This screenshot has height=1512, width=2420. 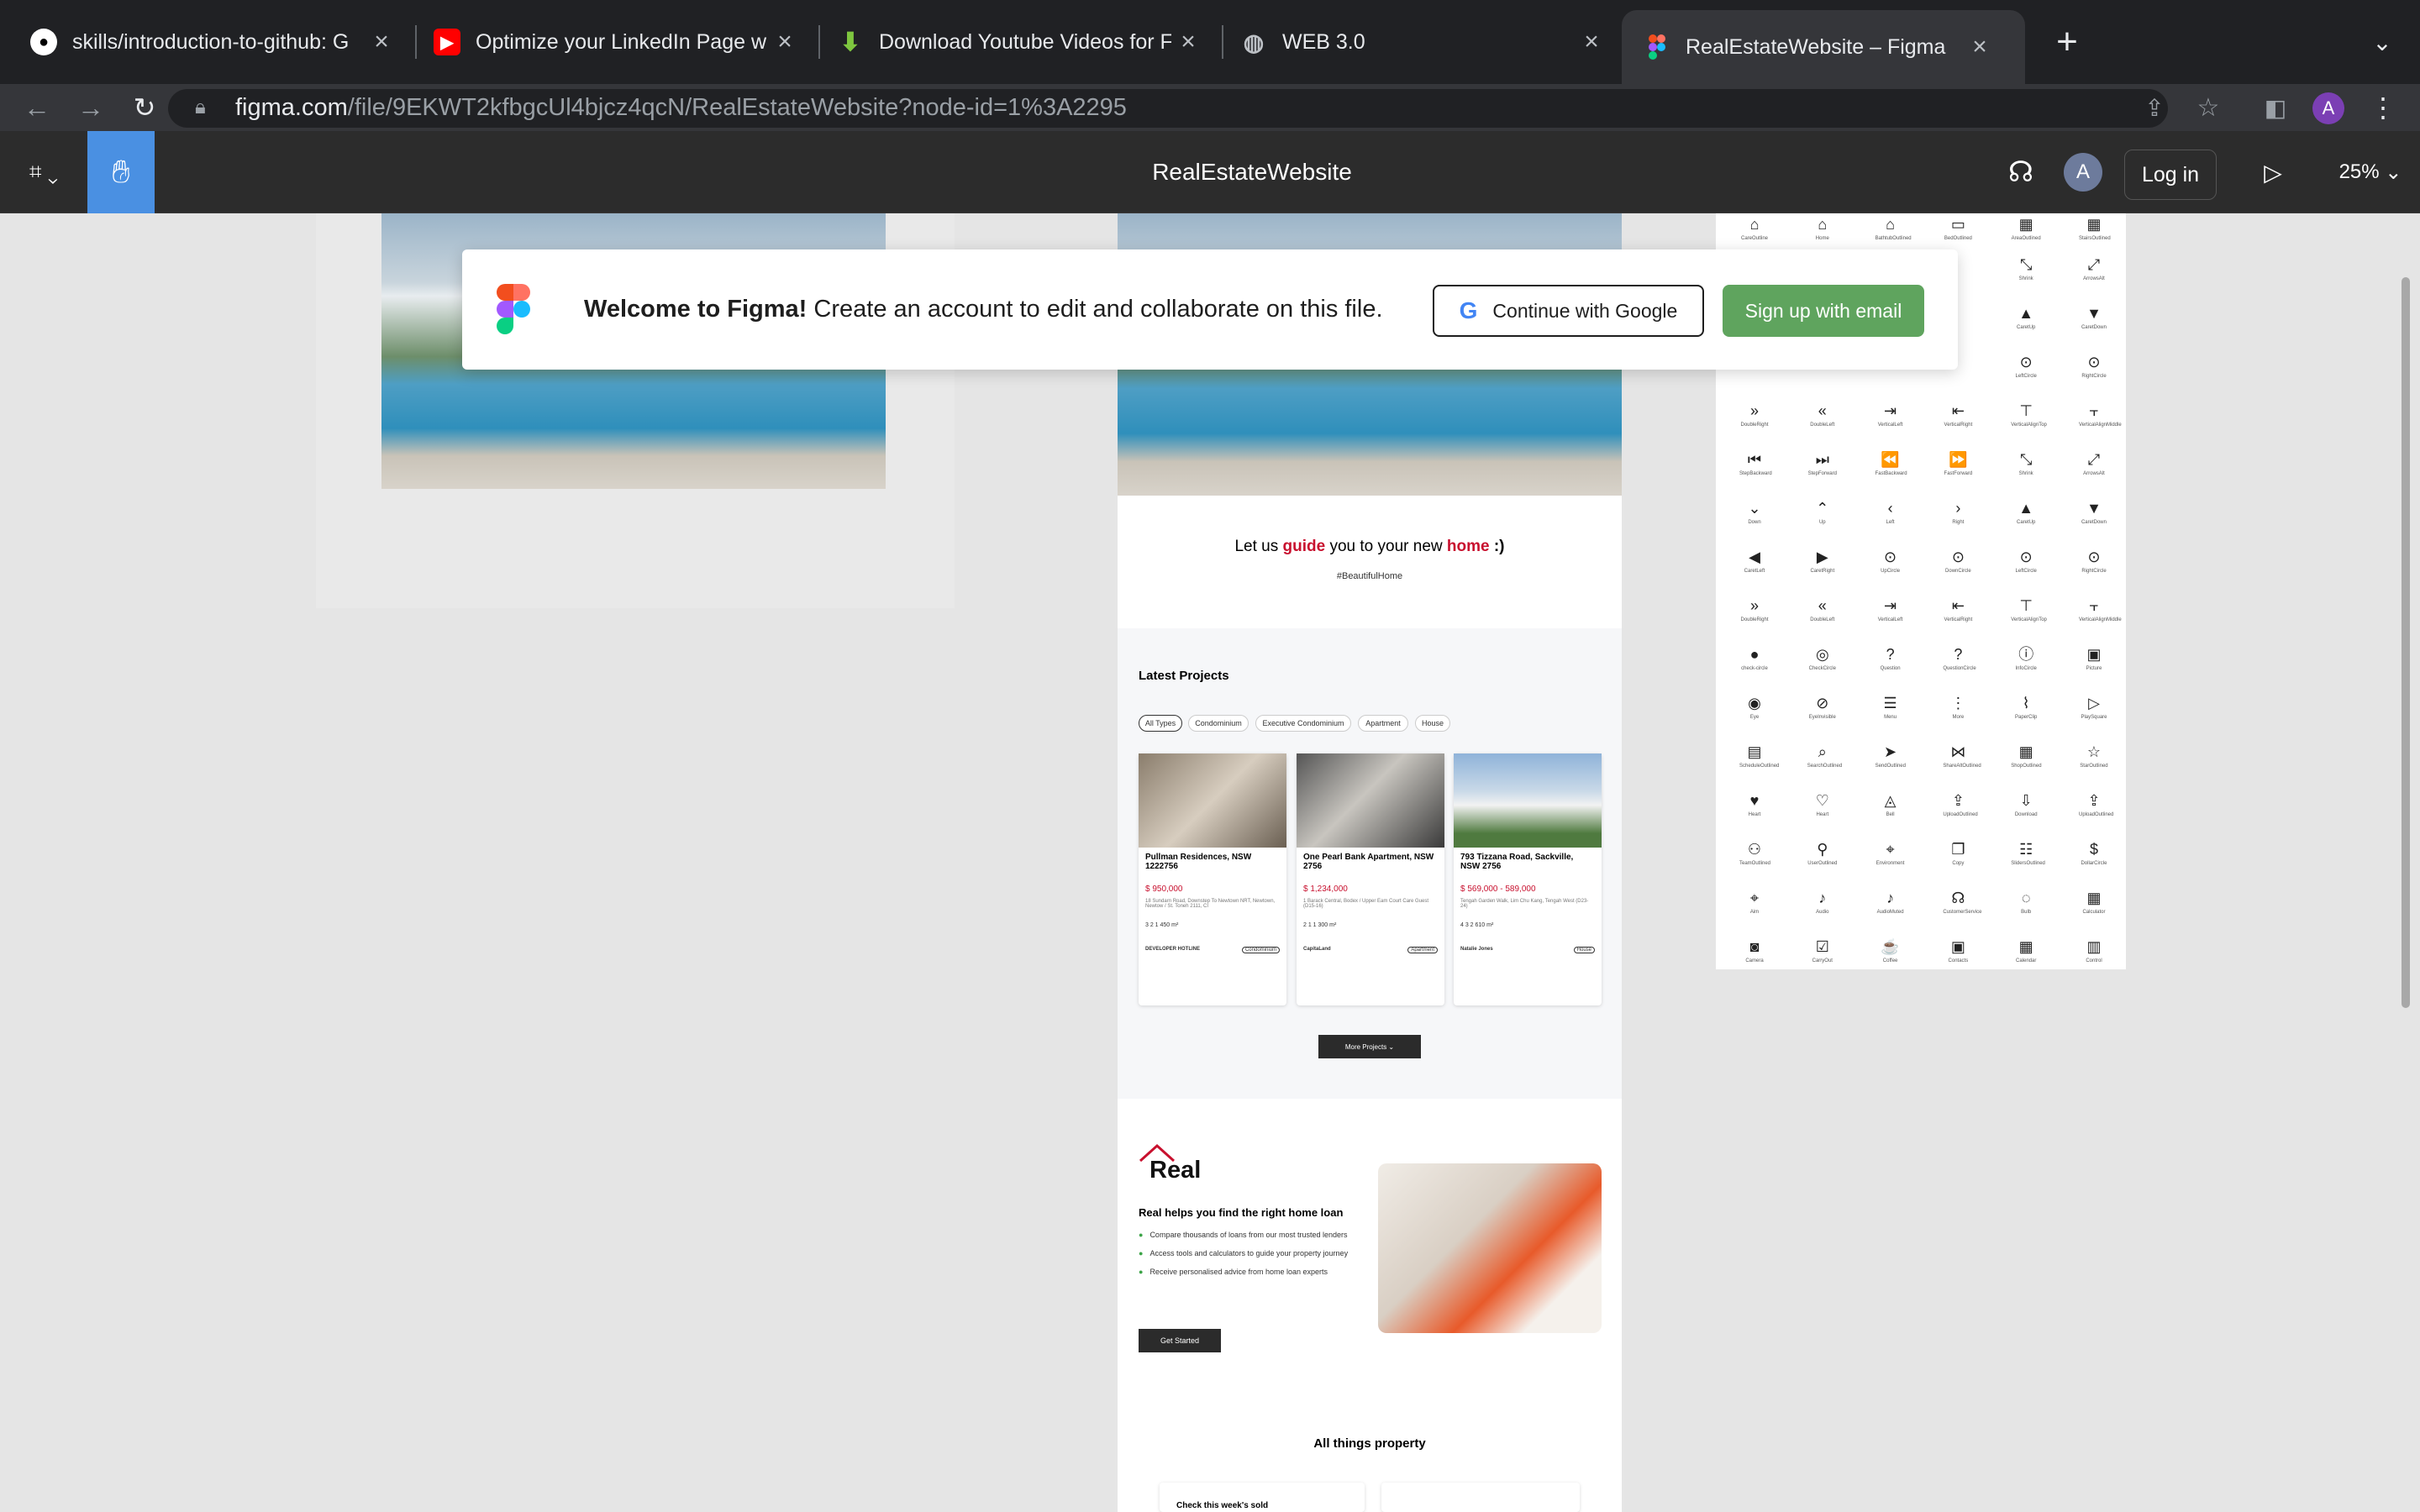 I want to click on vertical-scrollbar, so click(x=2406, y=642).